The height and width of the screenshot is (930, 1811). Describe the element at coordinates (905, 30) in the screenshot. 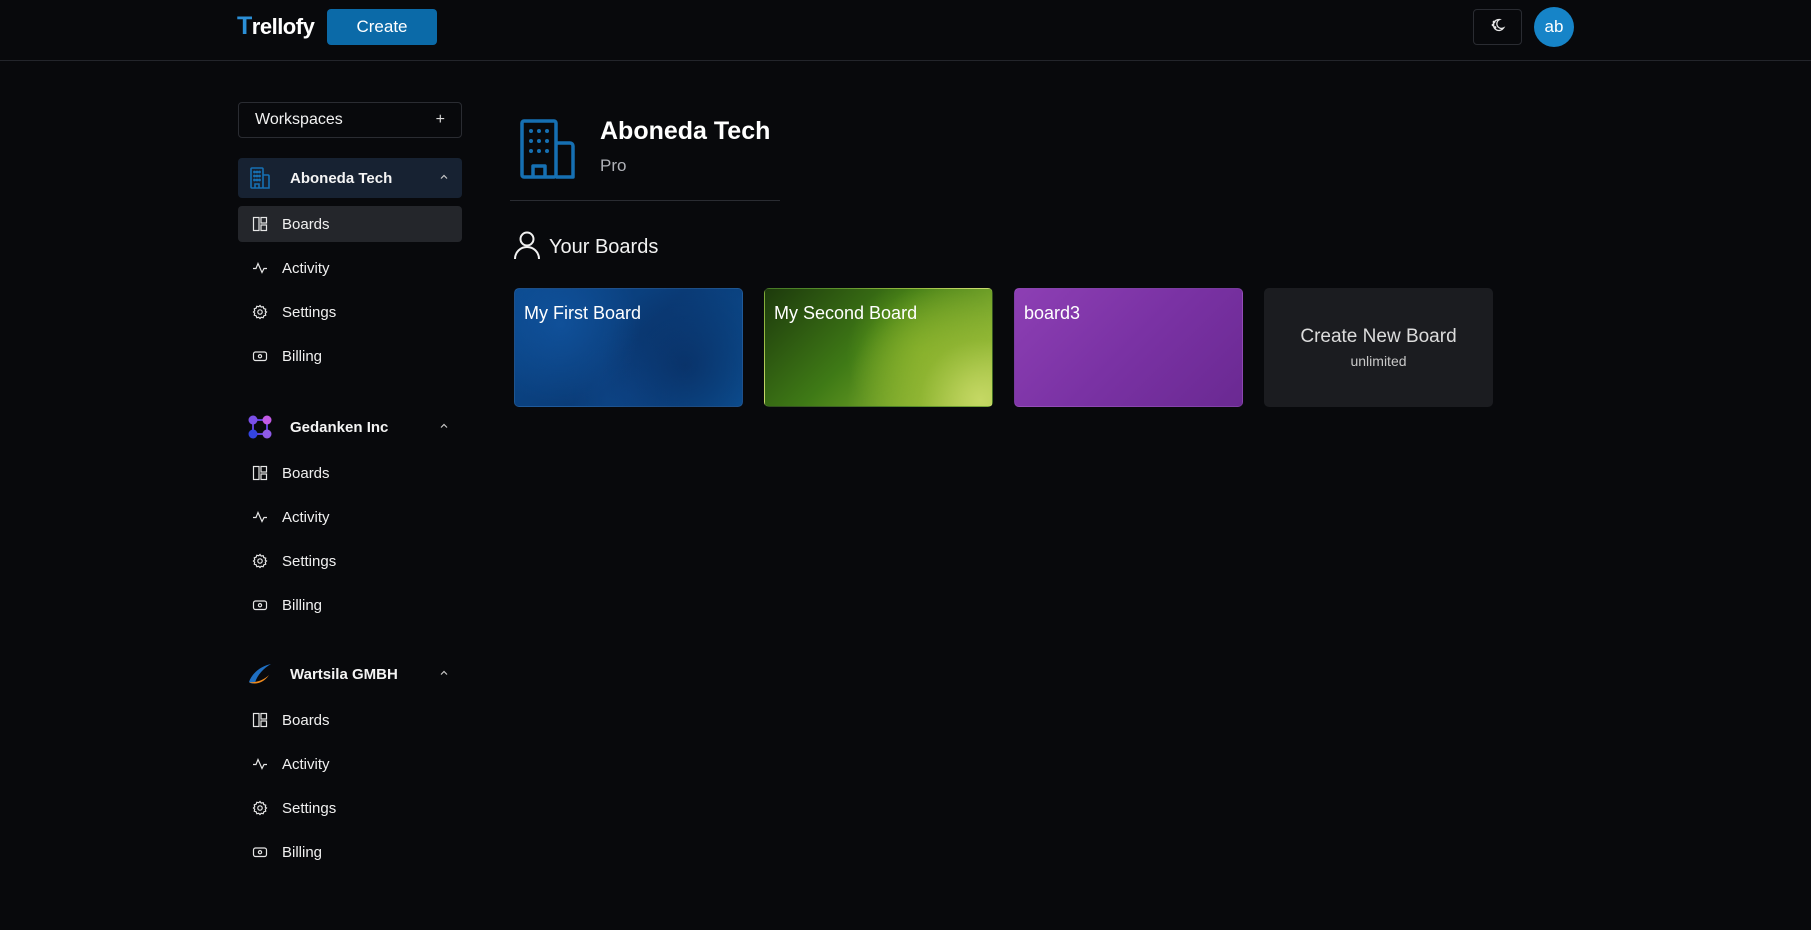

I see `top-bar: Trellofy Create ab` at that location.